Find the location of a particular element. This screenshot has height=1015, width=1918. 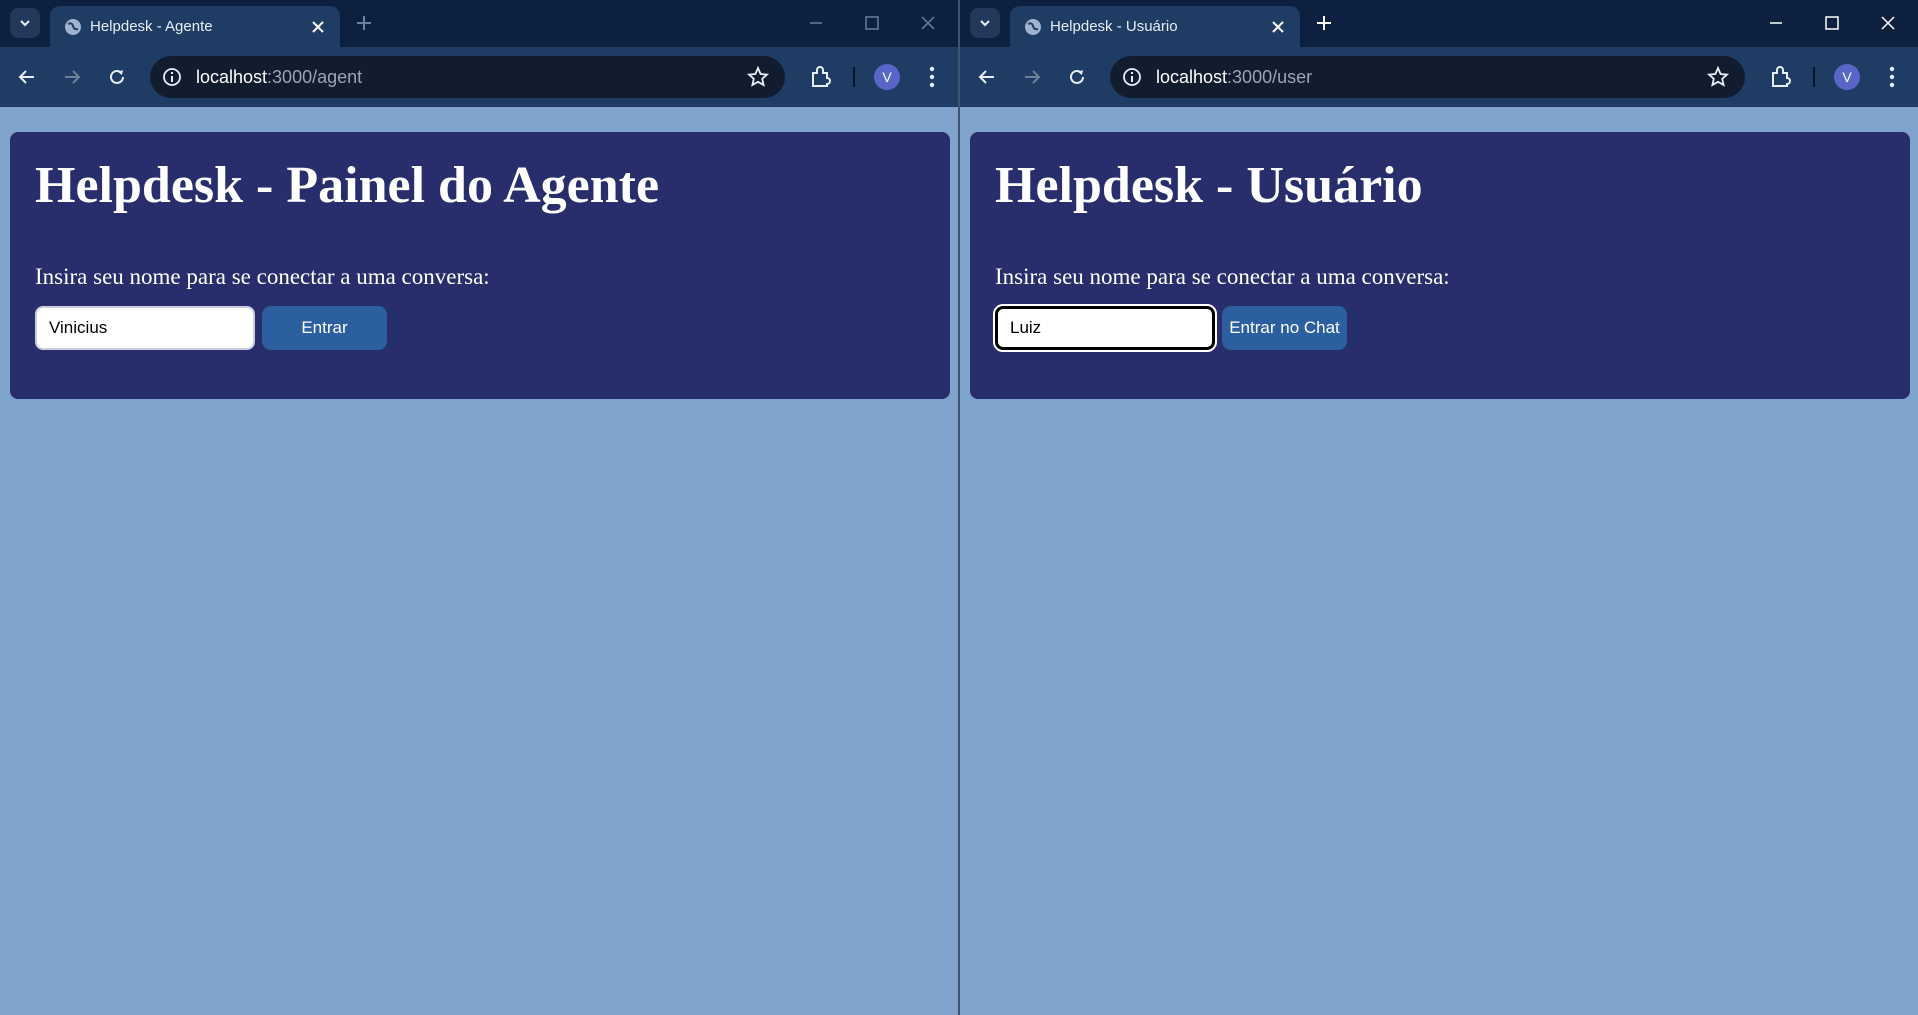

browser-toolbar: localhost:3000/user V is located at coordinates (1439, 77).